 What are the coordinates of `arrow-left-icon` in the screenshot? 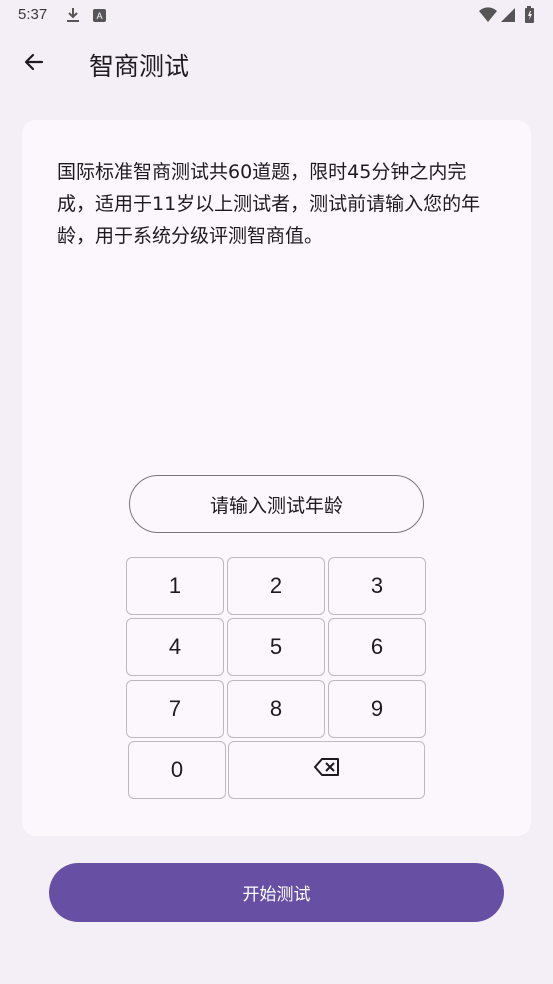 It's located at (34, 64).